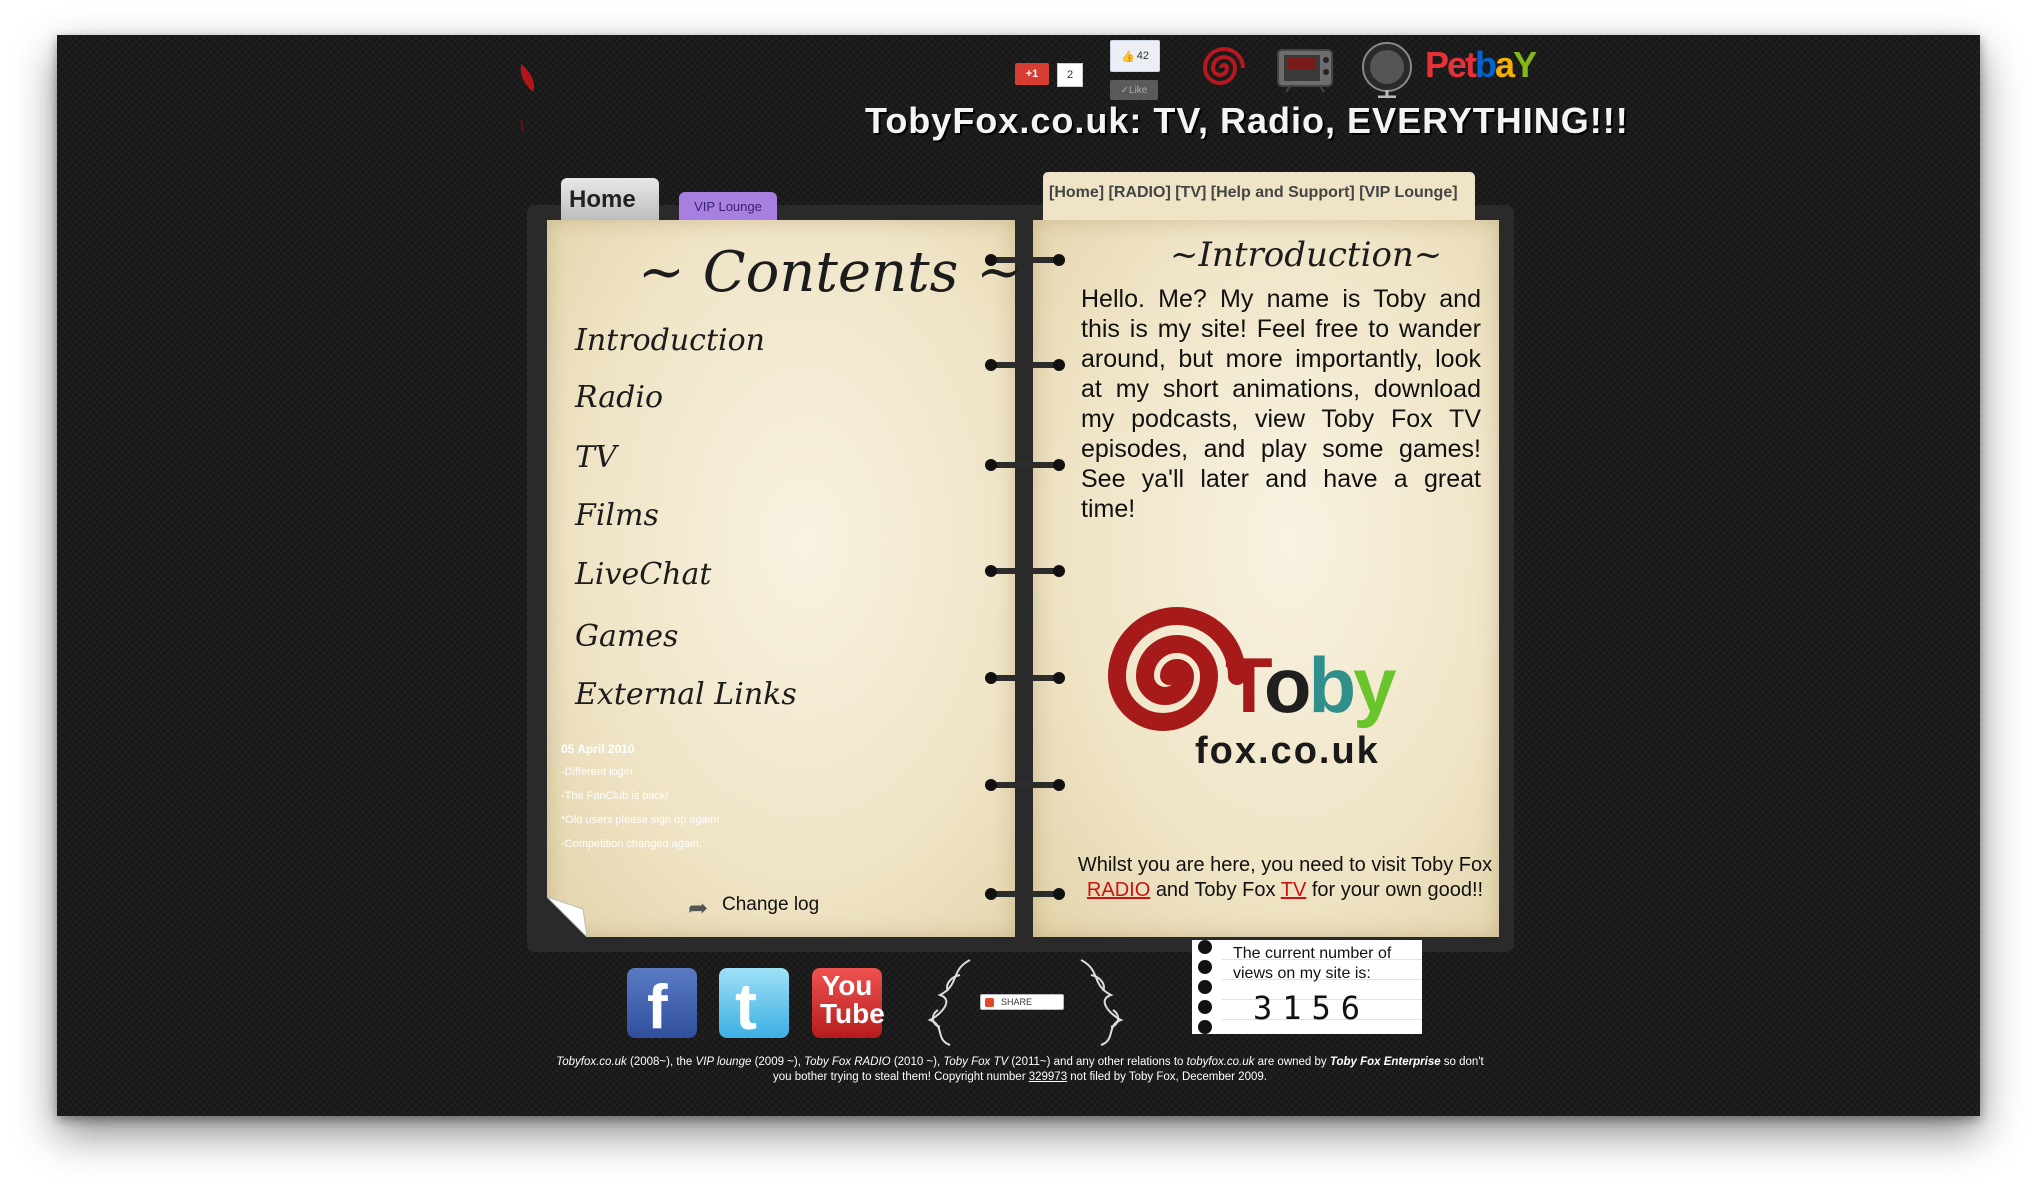 The height and width of the screenshot is (1194, 2034). What do you see at coordinates (728, 206) in the screenshot?
I see `tab-vip-lounge: VIP Lounge` at bounding box center [728, 206].